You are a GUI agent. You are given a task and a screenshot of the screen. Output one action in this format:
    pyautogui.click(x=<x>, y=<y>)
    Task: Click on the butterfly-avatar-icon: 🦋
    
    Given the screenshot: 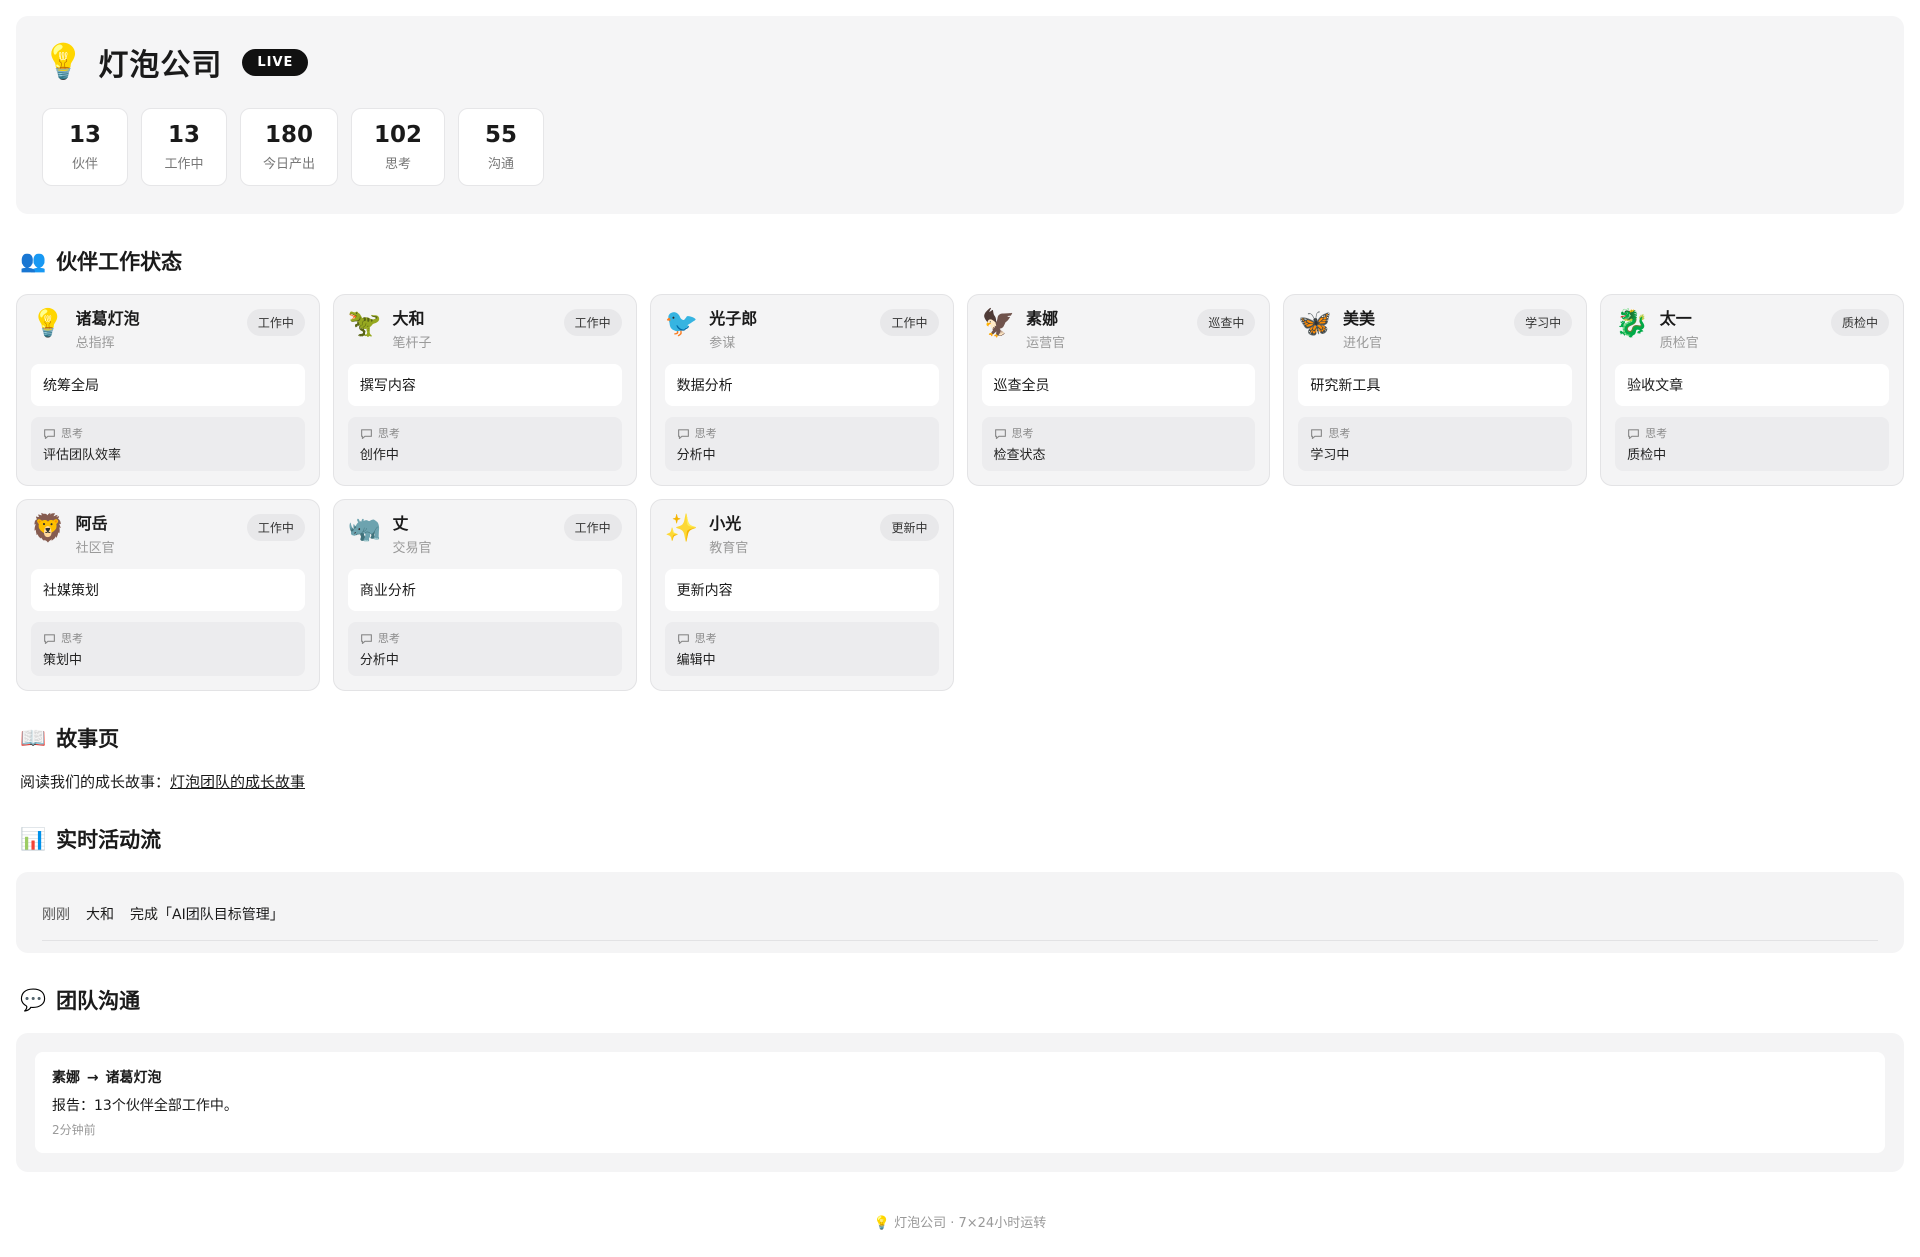 What is the action you would take?
    pyautogui.click(x=1315, y=323)
    